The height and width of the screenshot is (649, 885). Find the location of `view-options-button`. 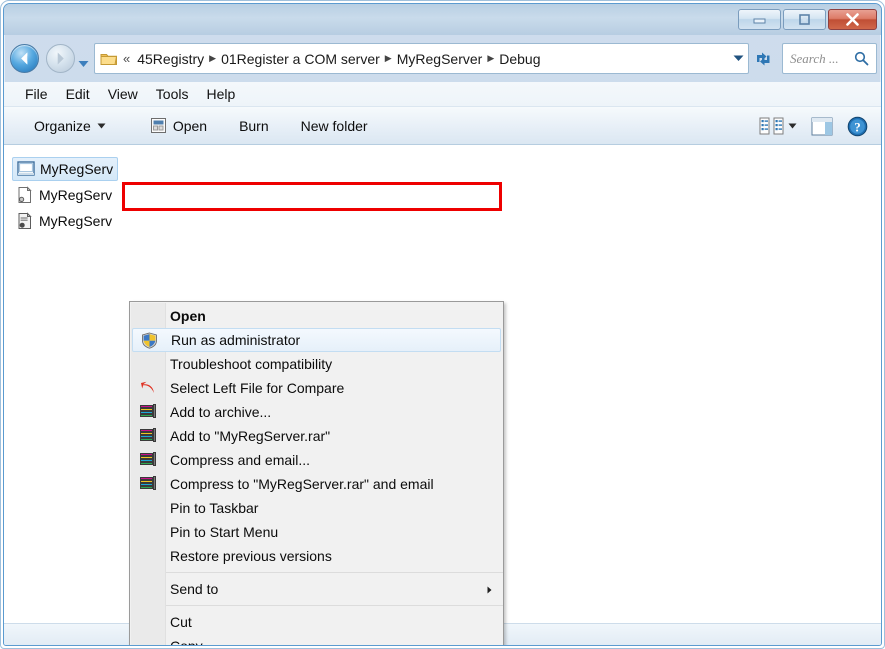

view-options-button is located at coordinates (778, 126).